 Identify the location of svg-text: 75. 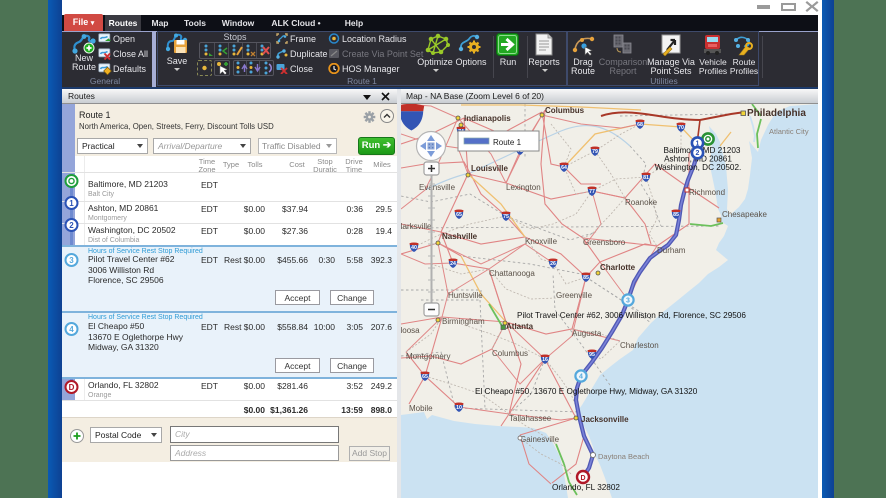
(506, 217).